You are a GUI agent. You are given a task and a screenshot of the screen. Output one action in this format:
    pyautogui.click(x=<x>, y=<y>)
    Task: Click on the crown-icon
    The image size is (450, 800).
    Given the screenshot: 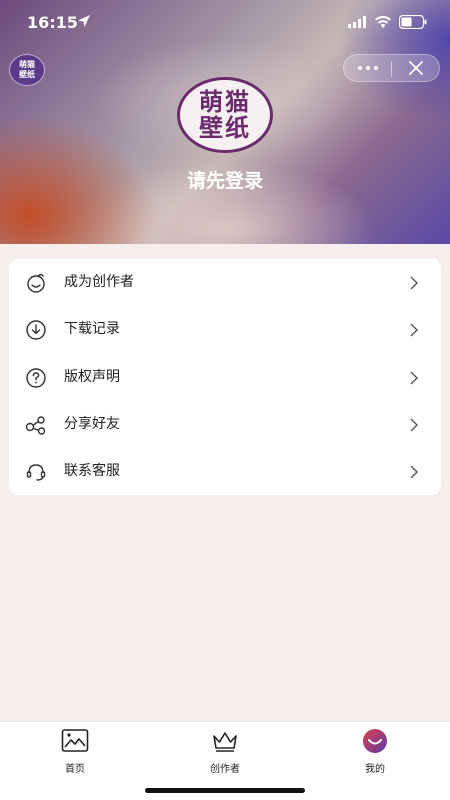 What is the action you would take?
    pyautogui.click(x=225, y=742)
    